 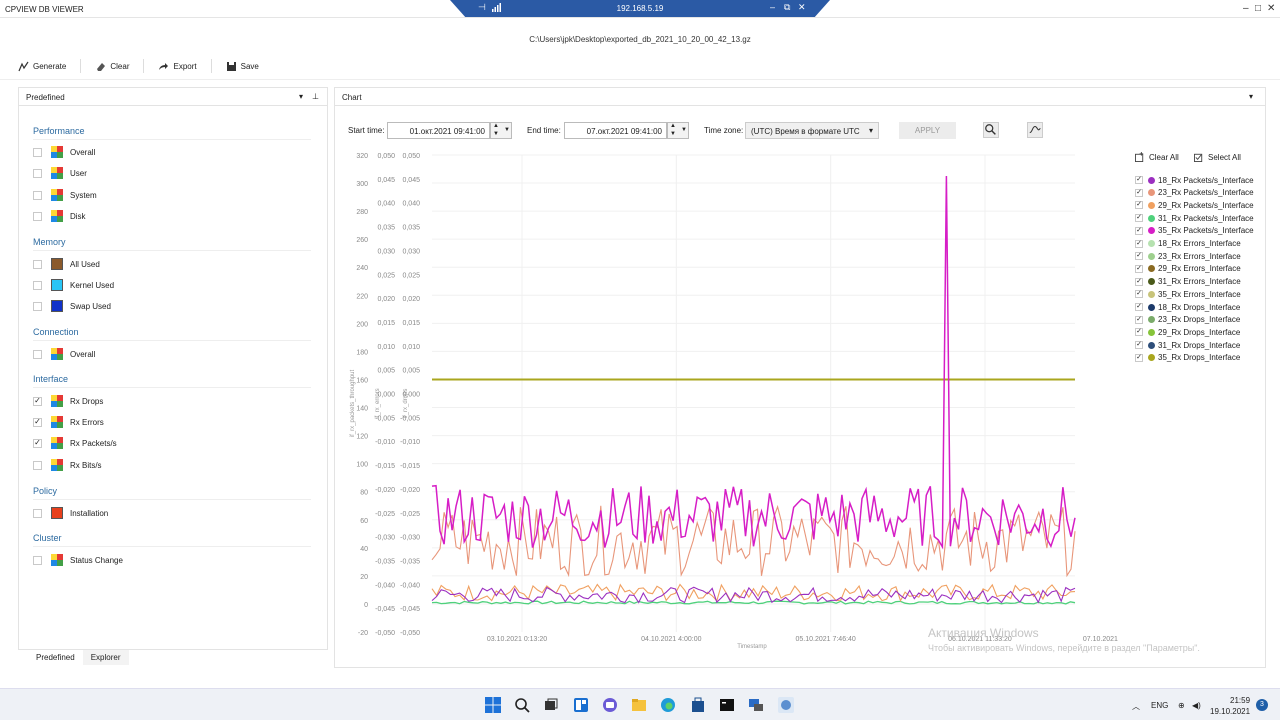 I want to click on legend-item: ✓ 18_Rx Errors_Interface, so click(x=1188, y=244).